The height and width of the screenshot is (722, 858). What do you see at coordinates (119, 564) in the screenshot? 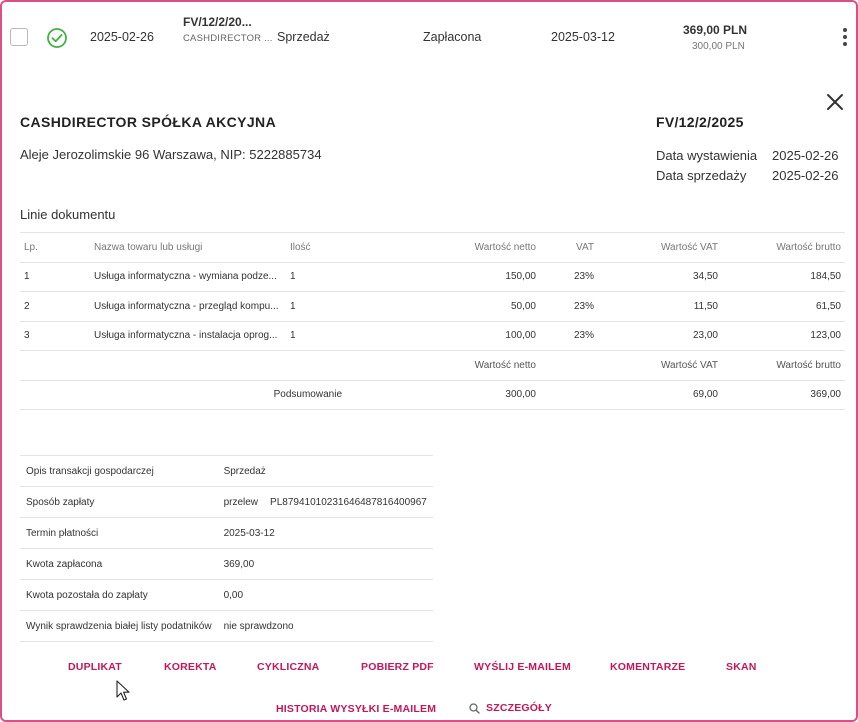
I see `info-label: Kwota zapłacona` at bounding box center [119, 564].